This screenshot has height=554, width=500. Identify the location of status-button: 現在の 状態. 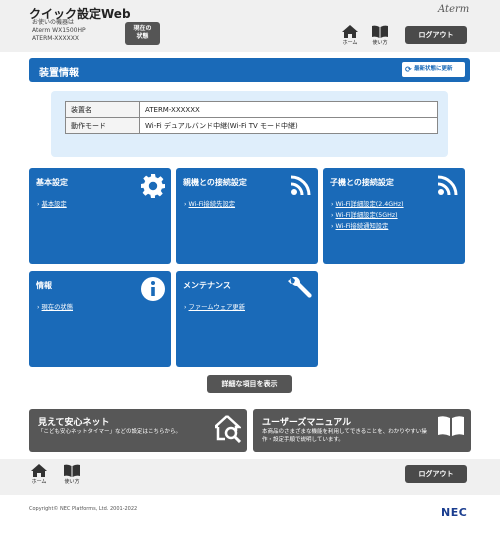
(142, 33).